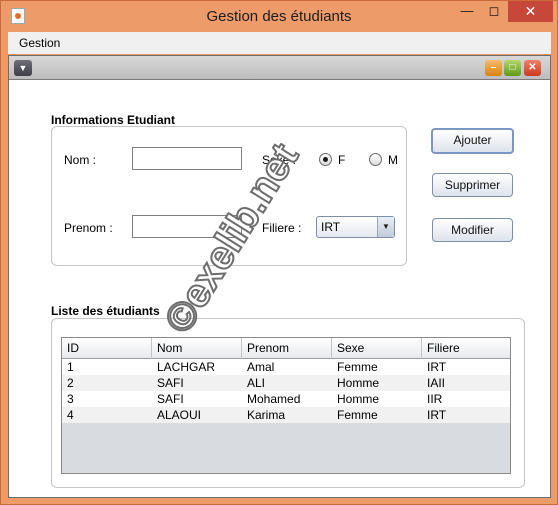 The image size is (558, 505). What do you see at coordinates (494, 11) in the screenshot?
I see `maximize-button: ◻` at bounding box center [494, 11].